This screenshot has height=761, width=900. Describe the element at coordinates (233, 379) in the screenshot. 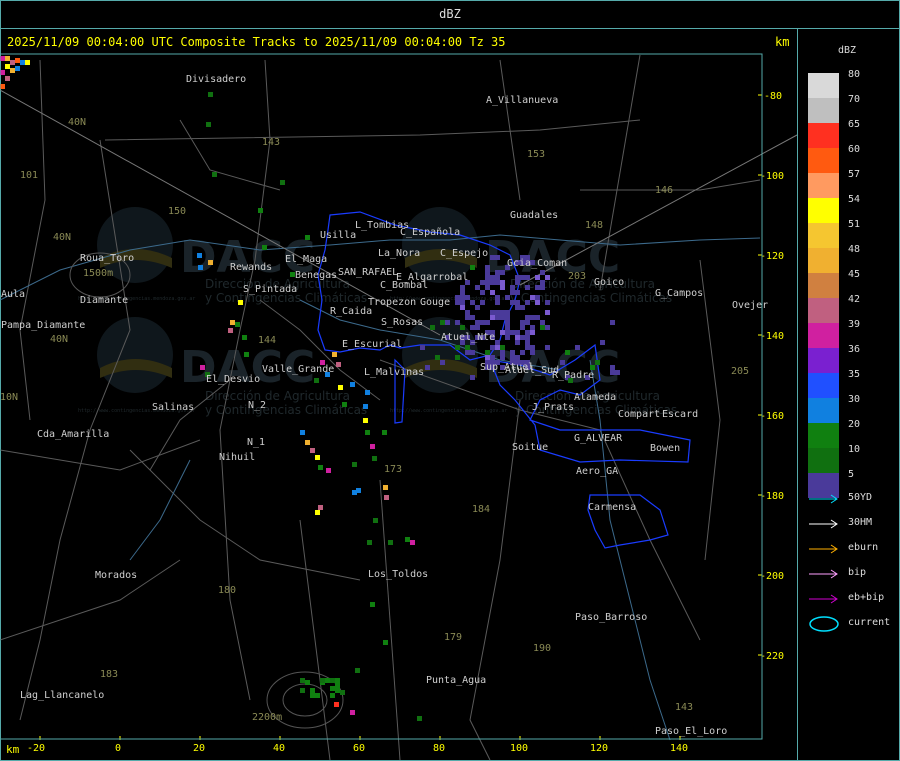

I see `place-el-desvio: El_Desvio` at that location.